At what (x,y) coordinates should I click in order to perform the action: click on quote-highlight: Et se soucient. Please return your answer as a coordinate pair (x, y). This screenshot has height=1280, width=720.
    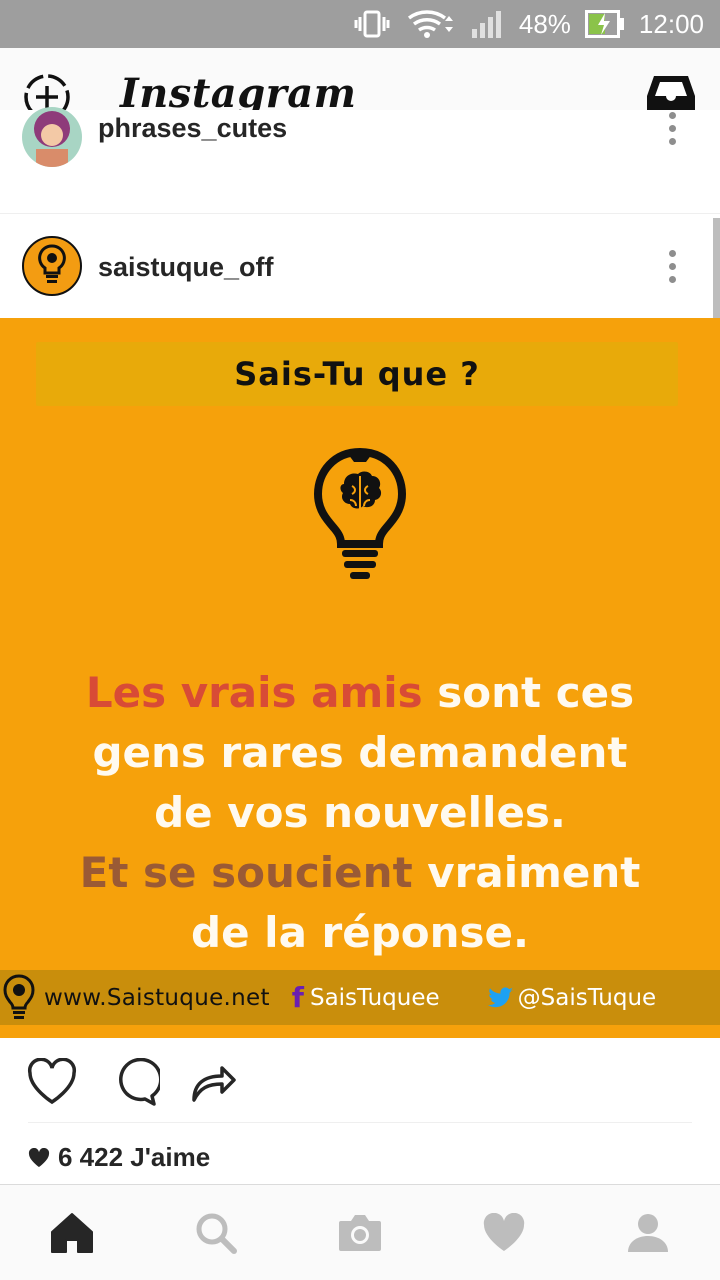
    Looking at the image, I should click on (246, 872).